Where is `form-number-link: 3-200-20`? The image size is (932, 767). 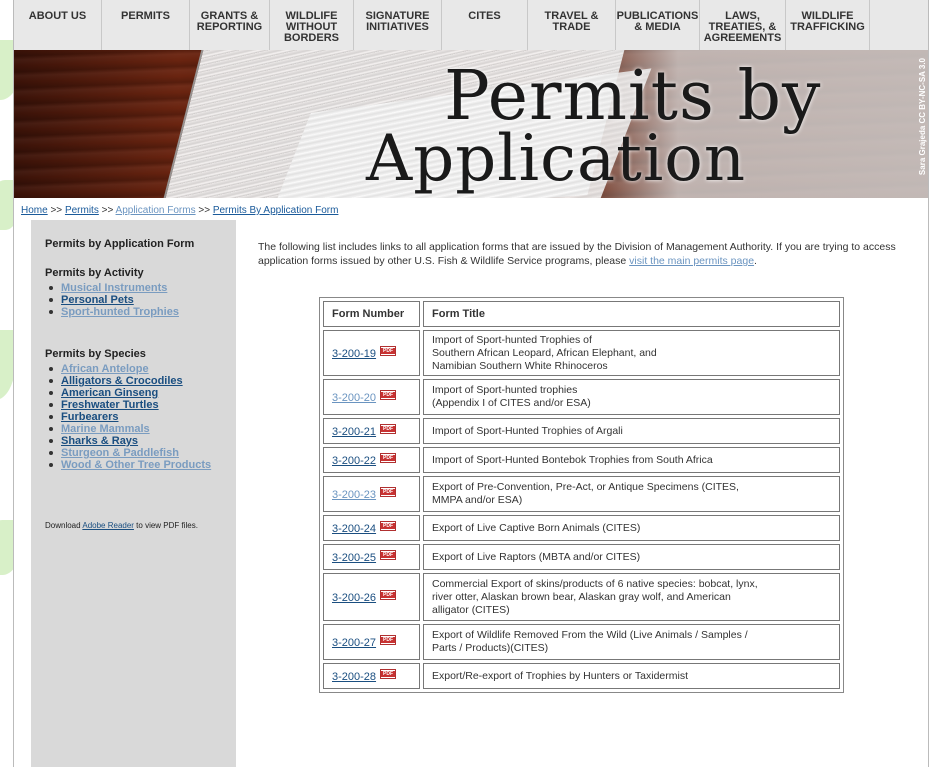 form-number-link: 3-200-20 is located at coordinates (354, 398).